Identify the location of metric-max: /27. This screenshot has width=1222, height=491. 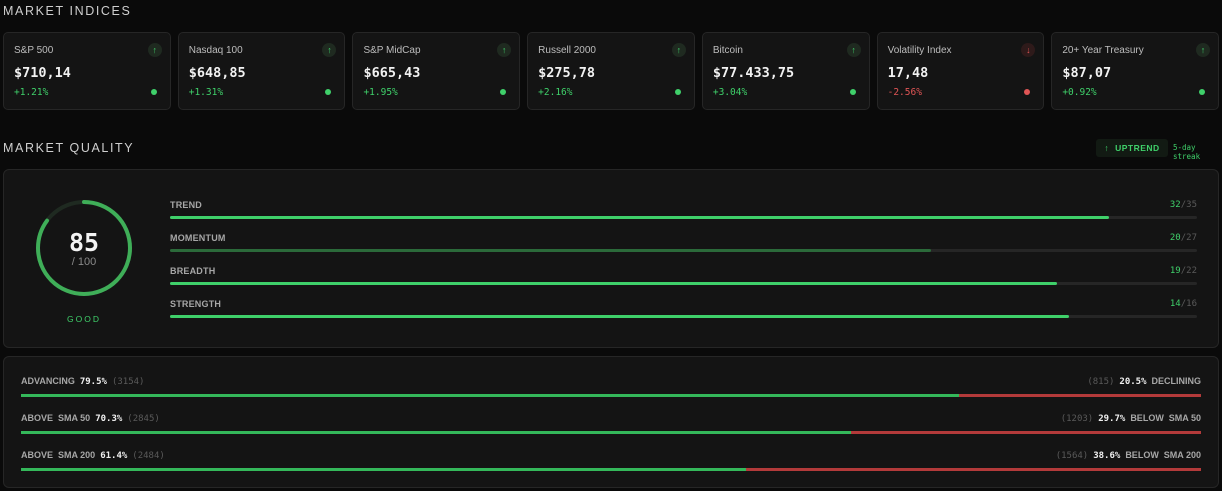
(1188, 238).